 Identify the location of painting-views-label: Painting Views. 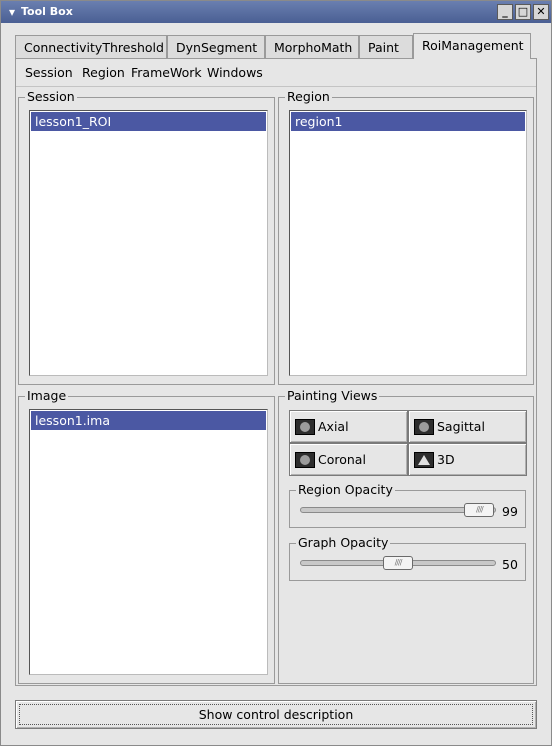
(332, 396).